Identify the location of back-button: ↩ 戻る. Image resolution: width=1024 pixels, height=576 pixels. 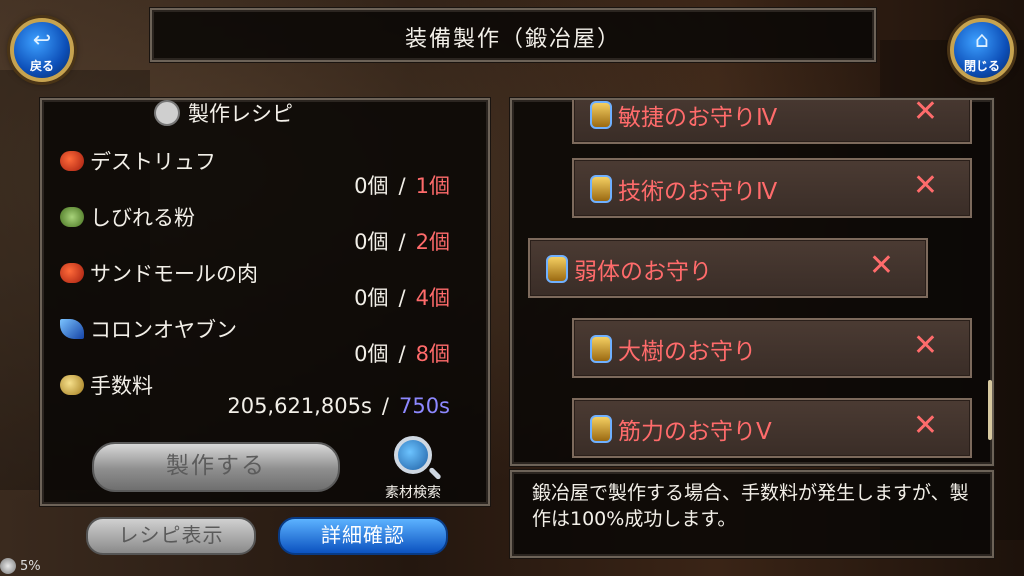
(42, 50).